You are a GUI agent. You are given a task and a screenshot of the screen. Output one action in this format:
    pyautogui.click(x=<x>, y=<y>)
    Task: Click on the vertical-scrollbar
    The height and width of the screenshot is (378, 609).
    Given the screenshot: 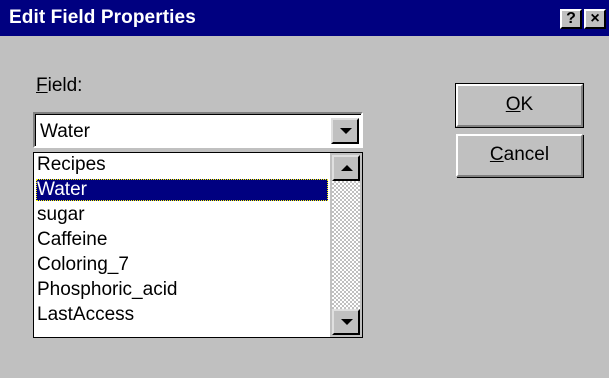 What is the action you would take?
    pyautogui.click(x=346, y=245)
    